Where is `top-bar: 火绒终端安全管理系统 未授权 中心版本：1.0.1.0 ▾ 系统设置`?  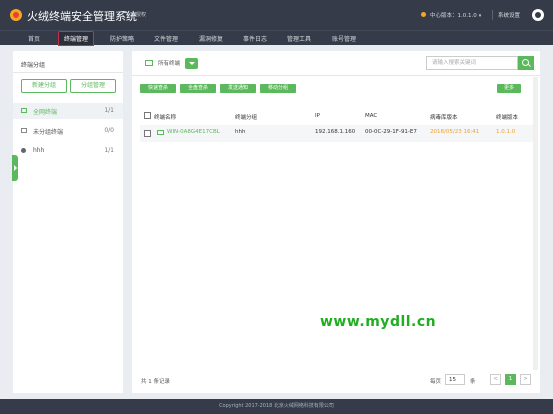
top-bar: 火绒终端安全管理系统 未授权 中心版本：1.0.1.0 ▾ 系统设置 is located at coordinates (276, 15).